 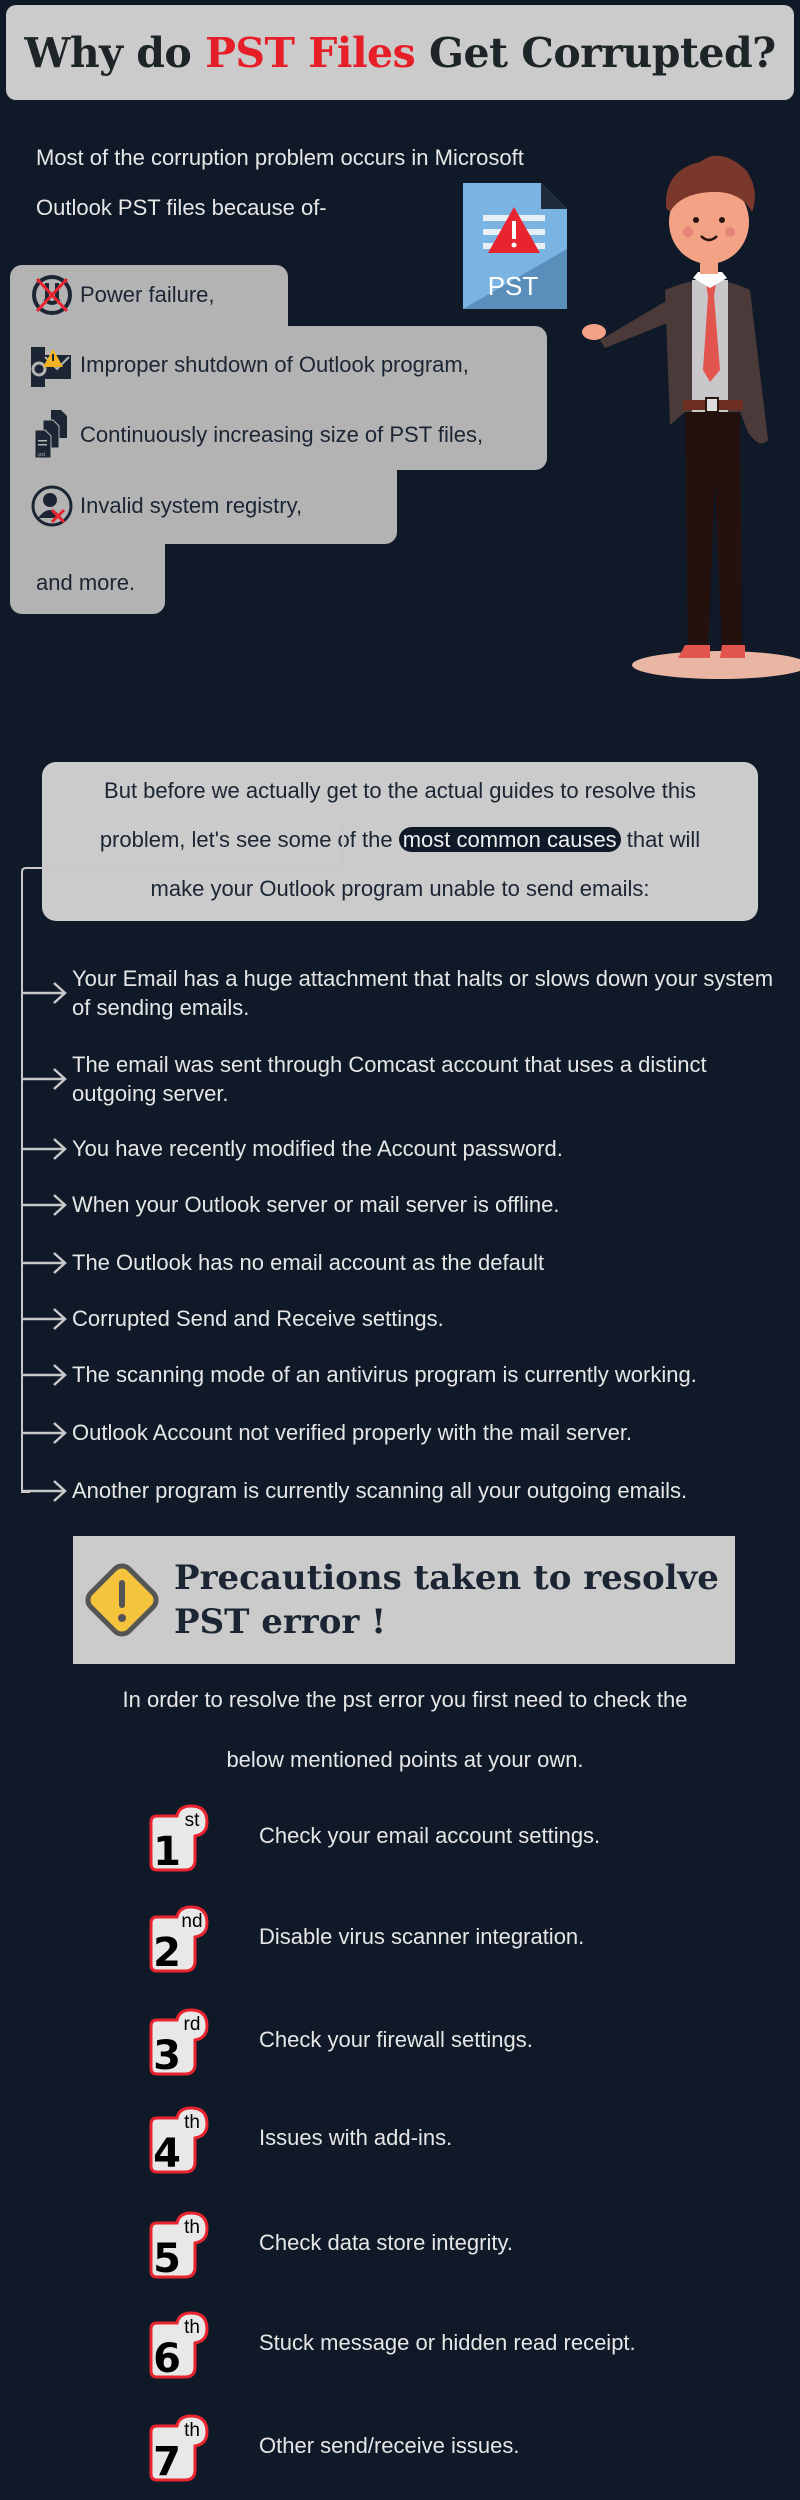 I want to click on step-text: Other send/receive issues., so click(x=389, y=2445).